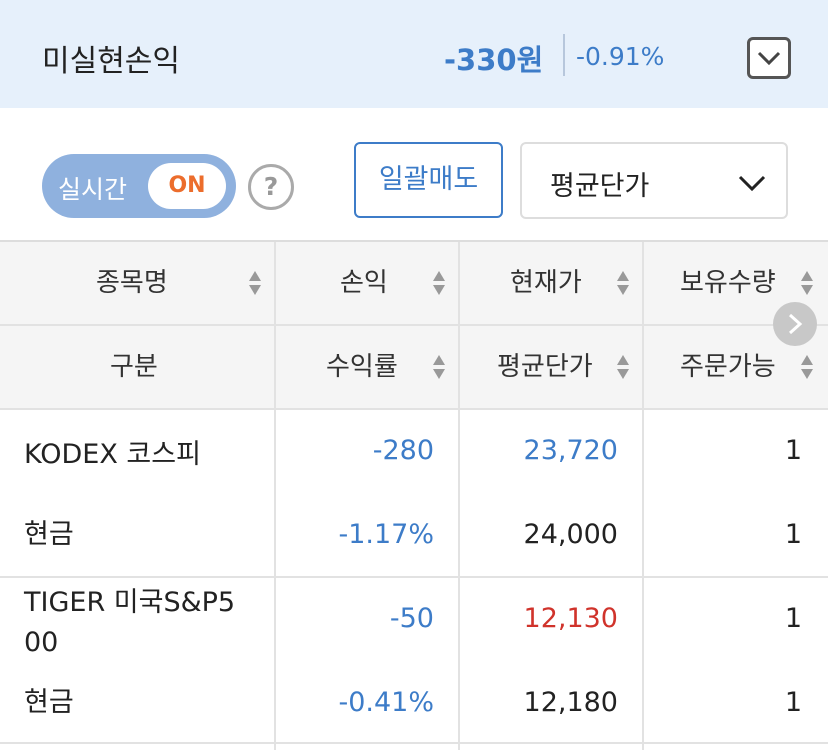  I want to click on holding-avg-price: 24,000, so click(570, 534).